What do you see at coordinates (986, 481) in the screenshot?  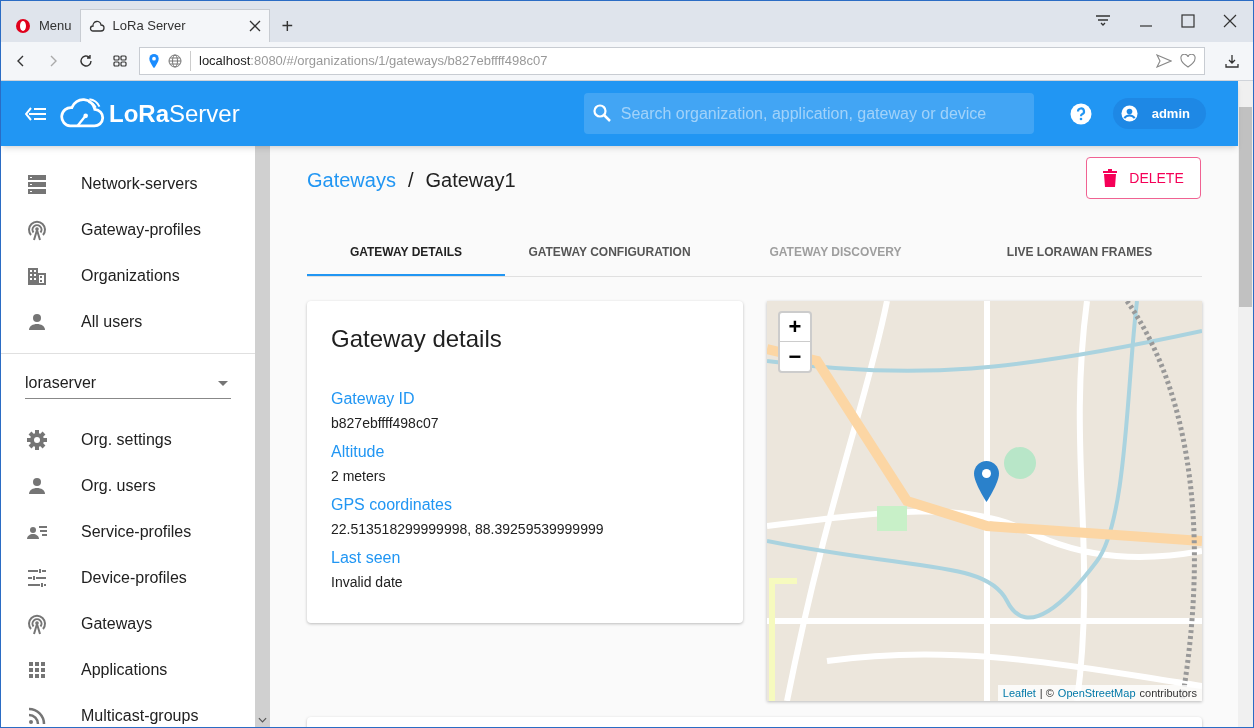 I see `map-marker-icon` at bounding box center [986, 481].